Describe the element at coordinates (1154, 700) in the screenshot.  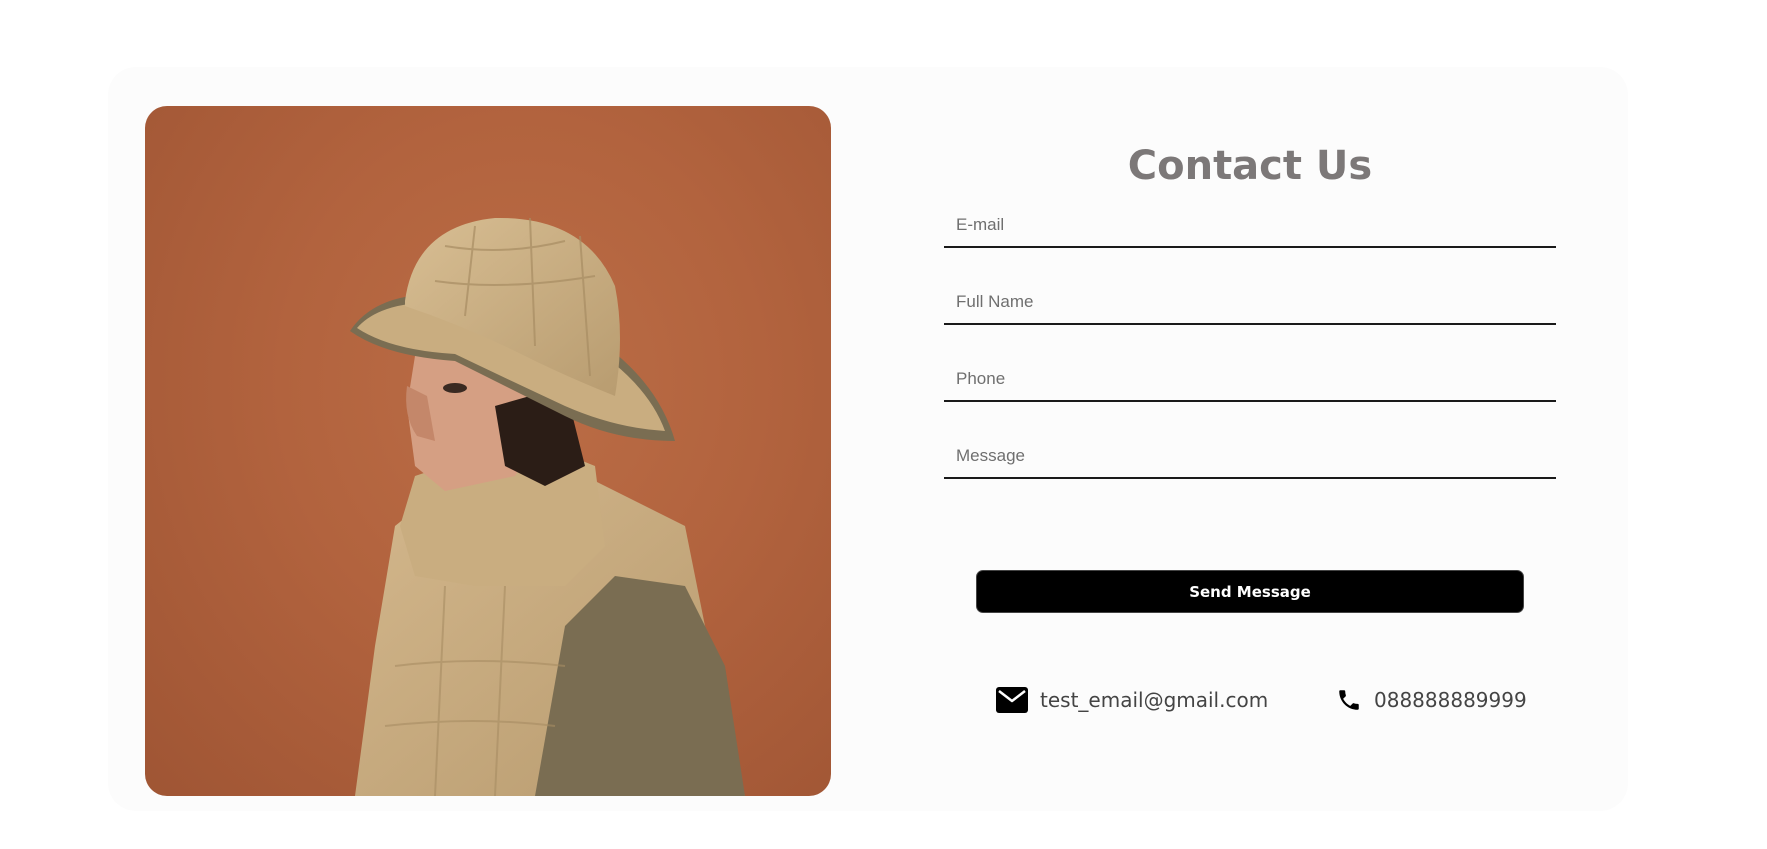
I see `email-address: test_email@gmail.com` at that location.